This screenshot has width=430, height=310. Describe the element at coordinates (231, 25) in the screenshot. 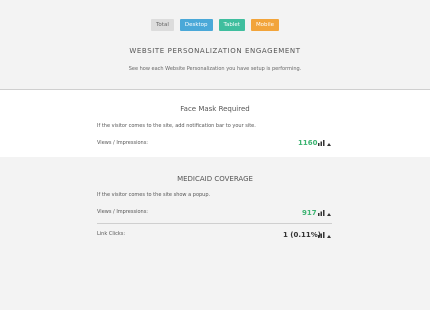

I see `filter-tablet-button: Tablet` at that location.